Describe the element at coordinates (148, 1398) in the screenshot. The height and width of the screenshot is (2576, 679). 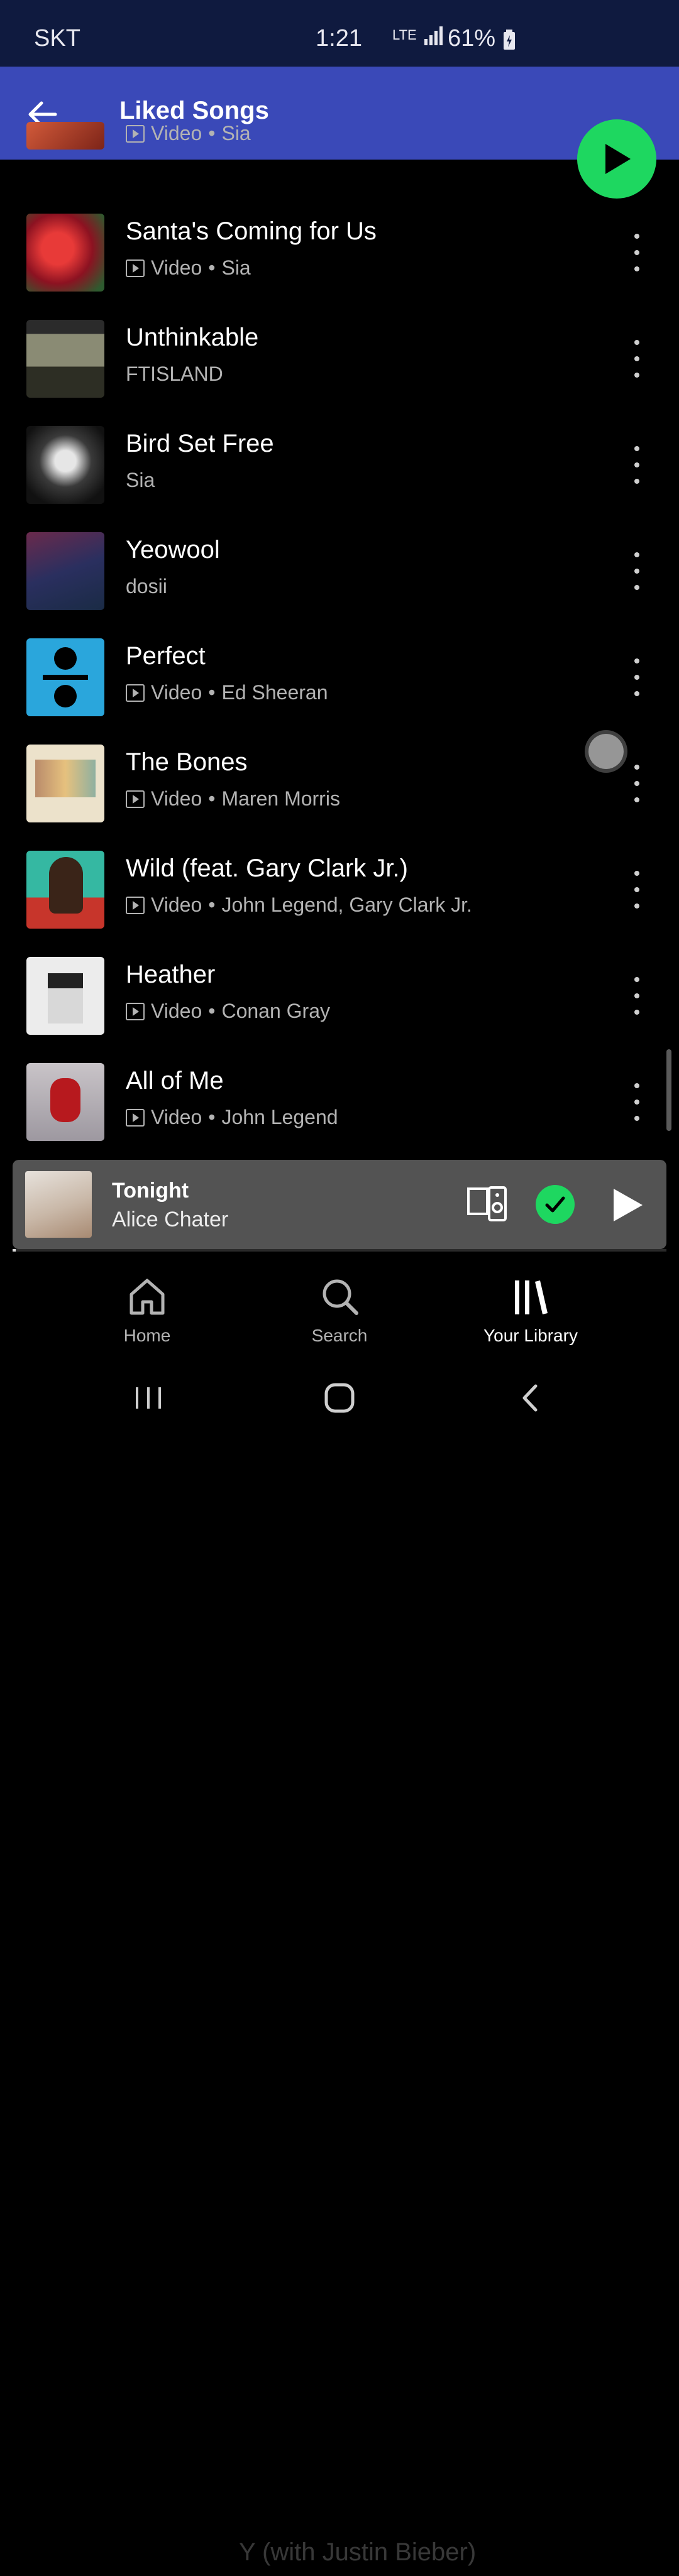
I see `recent-apps-icon` at that location.